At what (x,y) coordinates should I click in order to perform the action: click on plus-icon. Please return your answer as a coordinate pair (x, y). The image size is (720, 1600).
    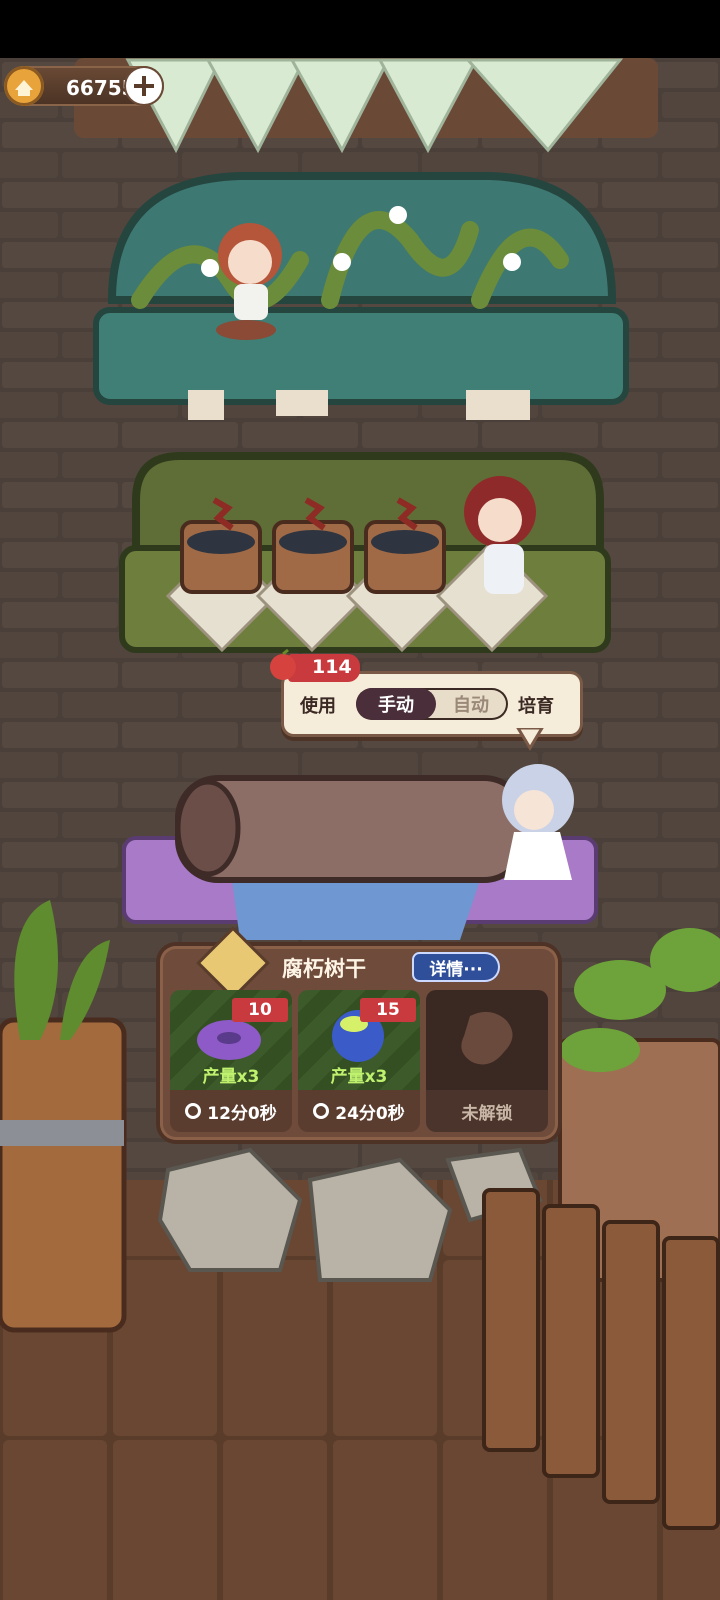
    Looking at the image, I should click on (144, 86).